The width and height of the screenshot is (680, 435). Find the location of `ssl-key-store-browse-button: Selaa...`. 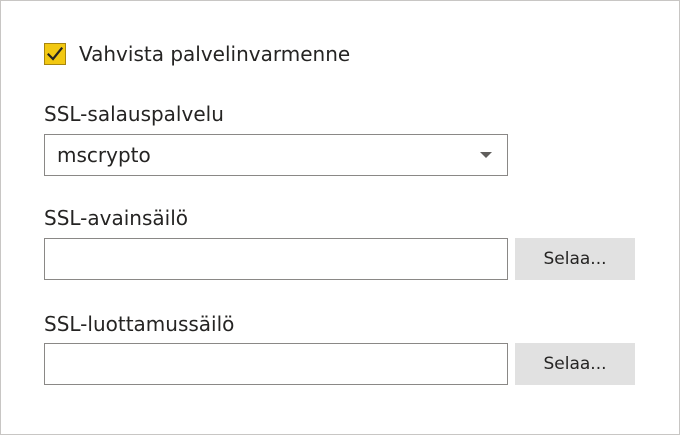

ssl-key-store-browse-button: Selaa... is located at coordinates (575, 259).